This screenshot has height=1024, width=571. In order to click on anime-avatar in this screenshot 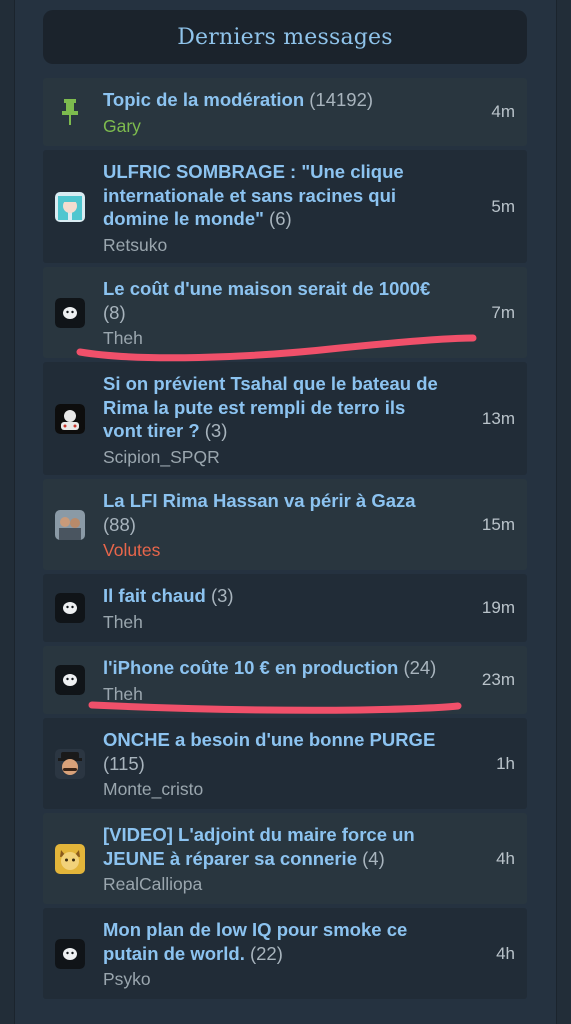, I will do `click(70, 206)`.